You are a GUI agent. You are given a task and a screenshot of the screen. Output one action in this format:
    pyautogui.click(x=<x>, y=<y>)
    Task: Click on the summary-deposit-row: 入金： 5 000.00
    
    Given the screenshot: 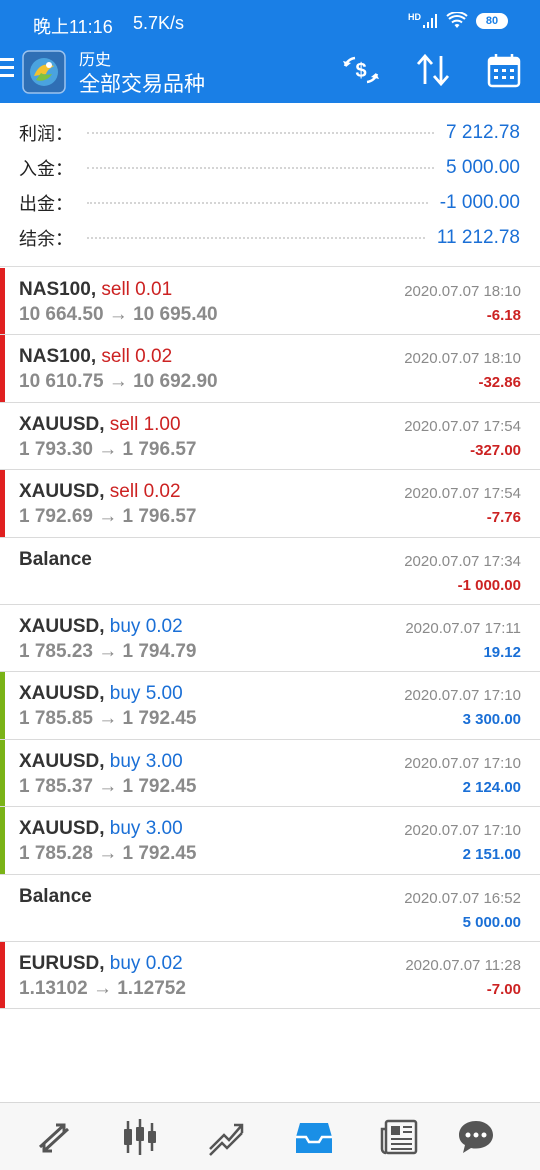 What is the action you would take?
    pyautogui.click(x=269, y=168)
    